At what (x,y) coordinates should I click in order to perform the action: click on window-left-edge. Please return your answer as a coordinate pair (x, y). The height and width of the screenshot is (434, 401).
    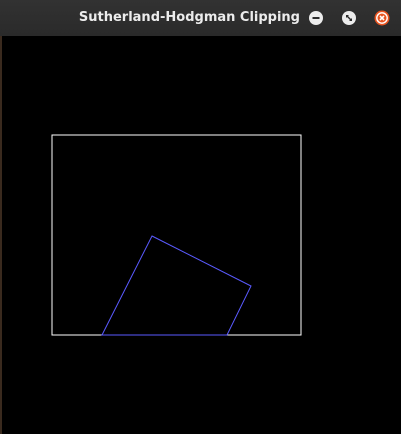
    Looking at the image, I should click on (1, 235).